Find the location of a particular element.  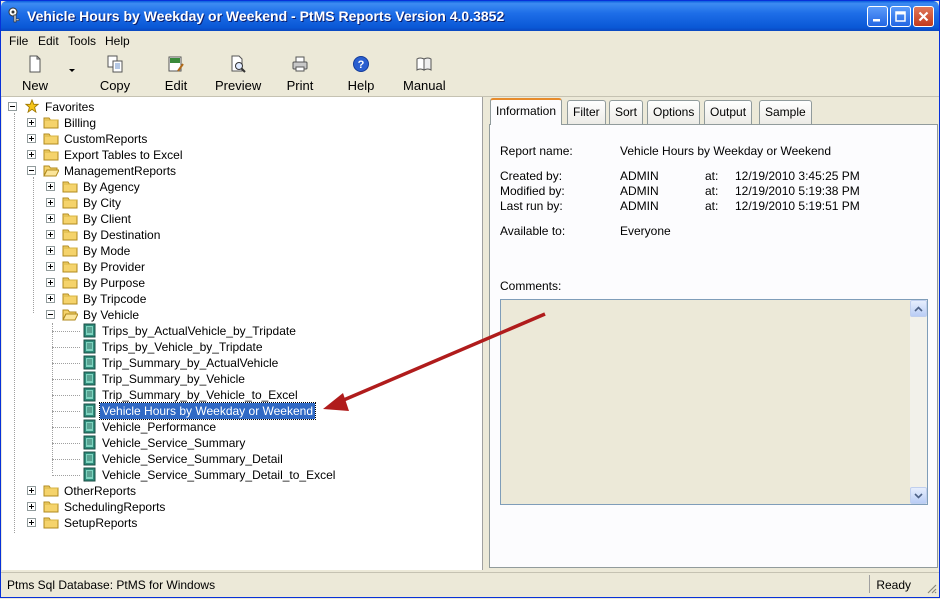

status-ready: Ready is located at coordinates (893, 585).